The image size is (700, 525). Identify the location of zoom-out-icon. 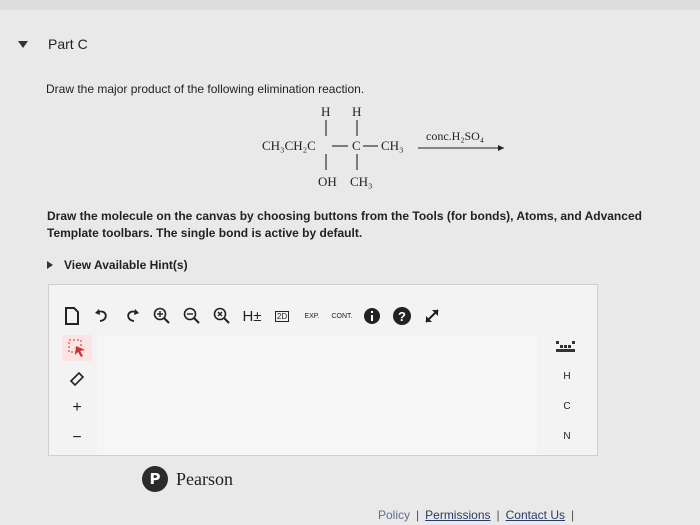
(191, 315).